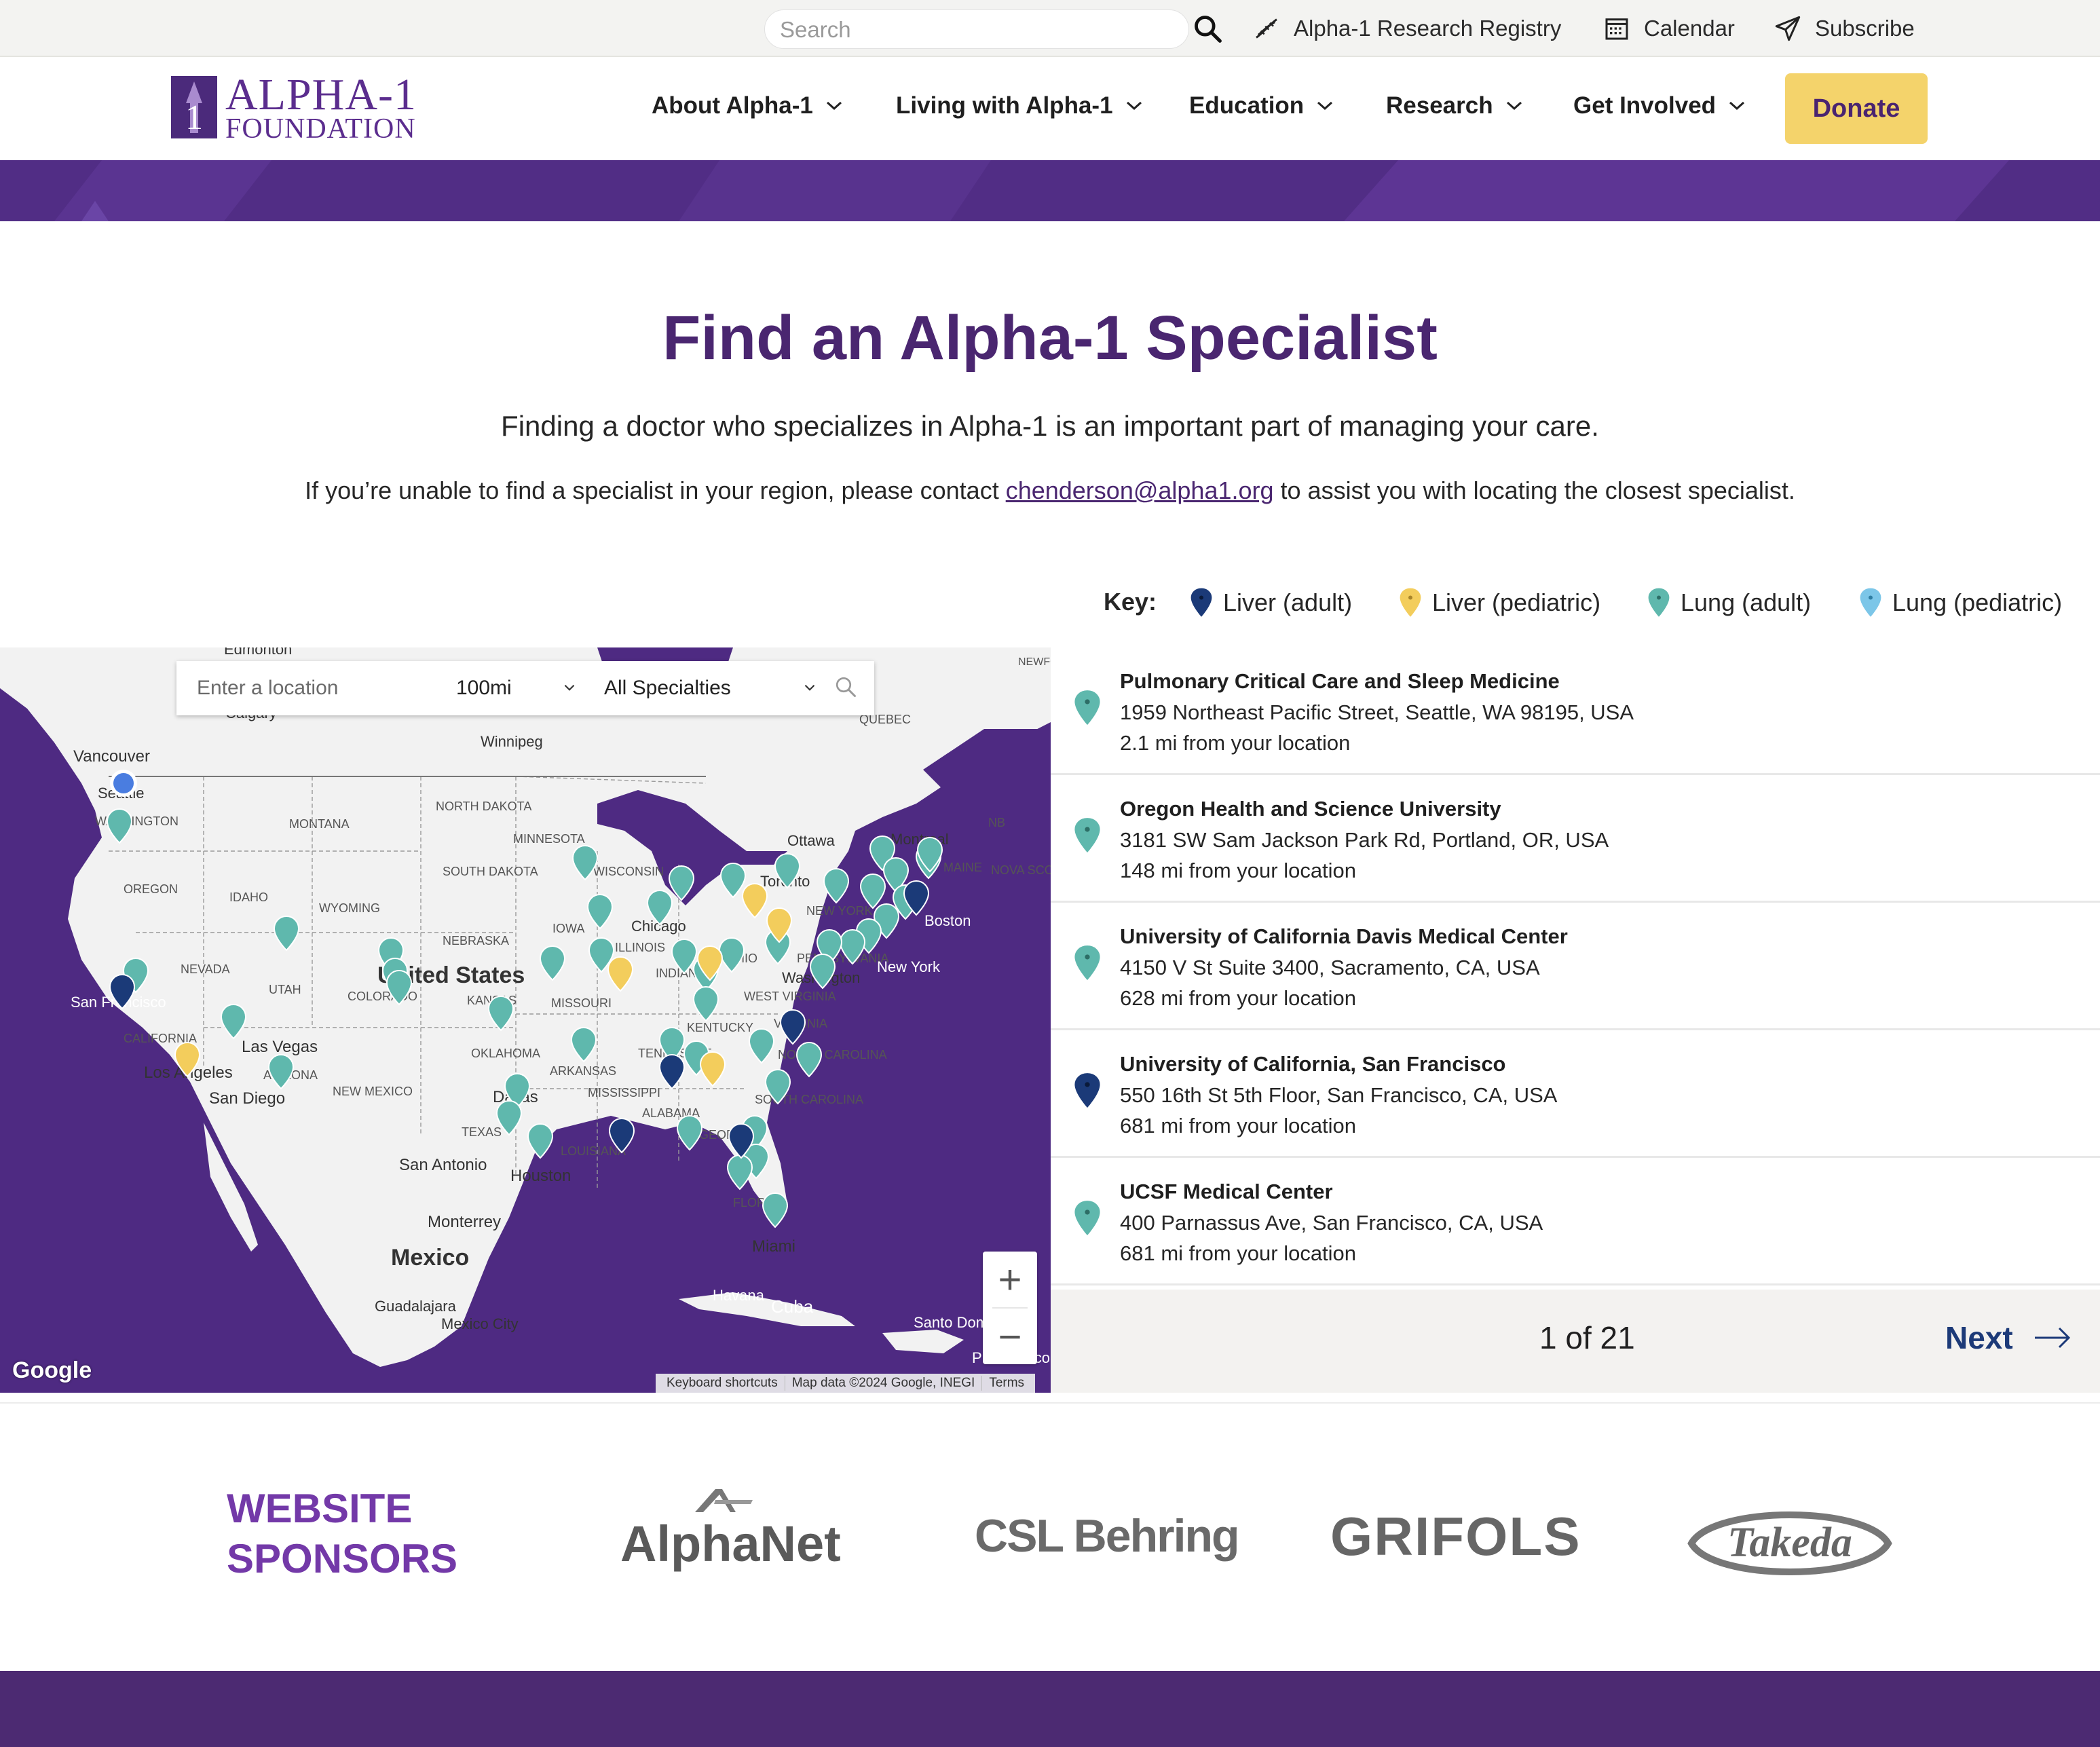 This screenshot has height=1747, width=2100. Describe the element at coordinates (1010, 1308) in the screenshot. I see `zoom-control: + −` at that location.